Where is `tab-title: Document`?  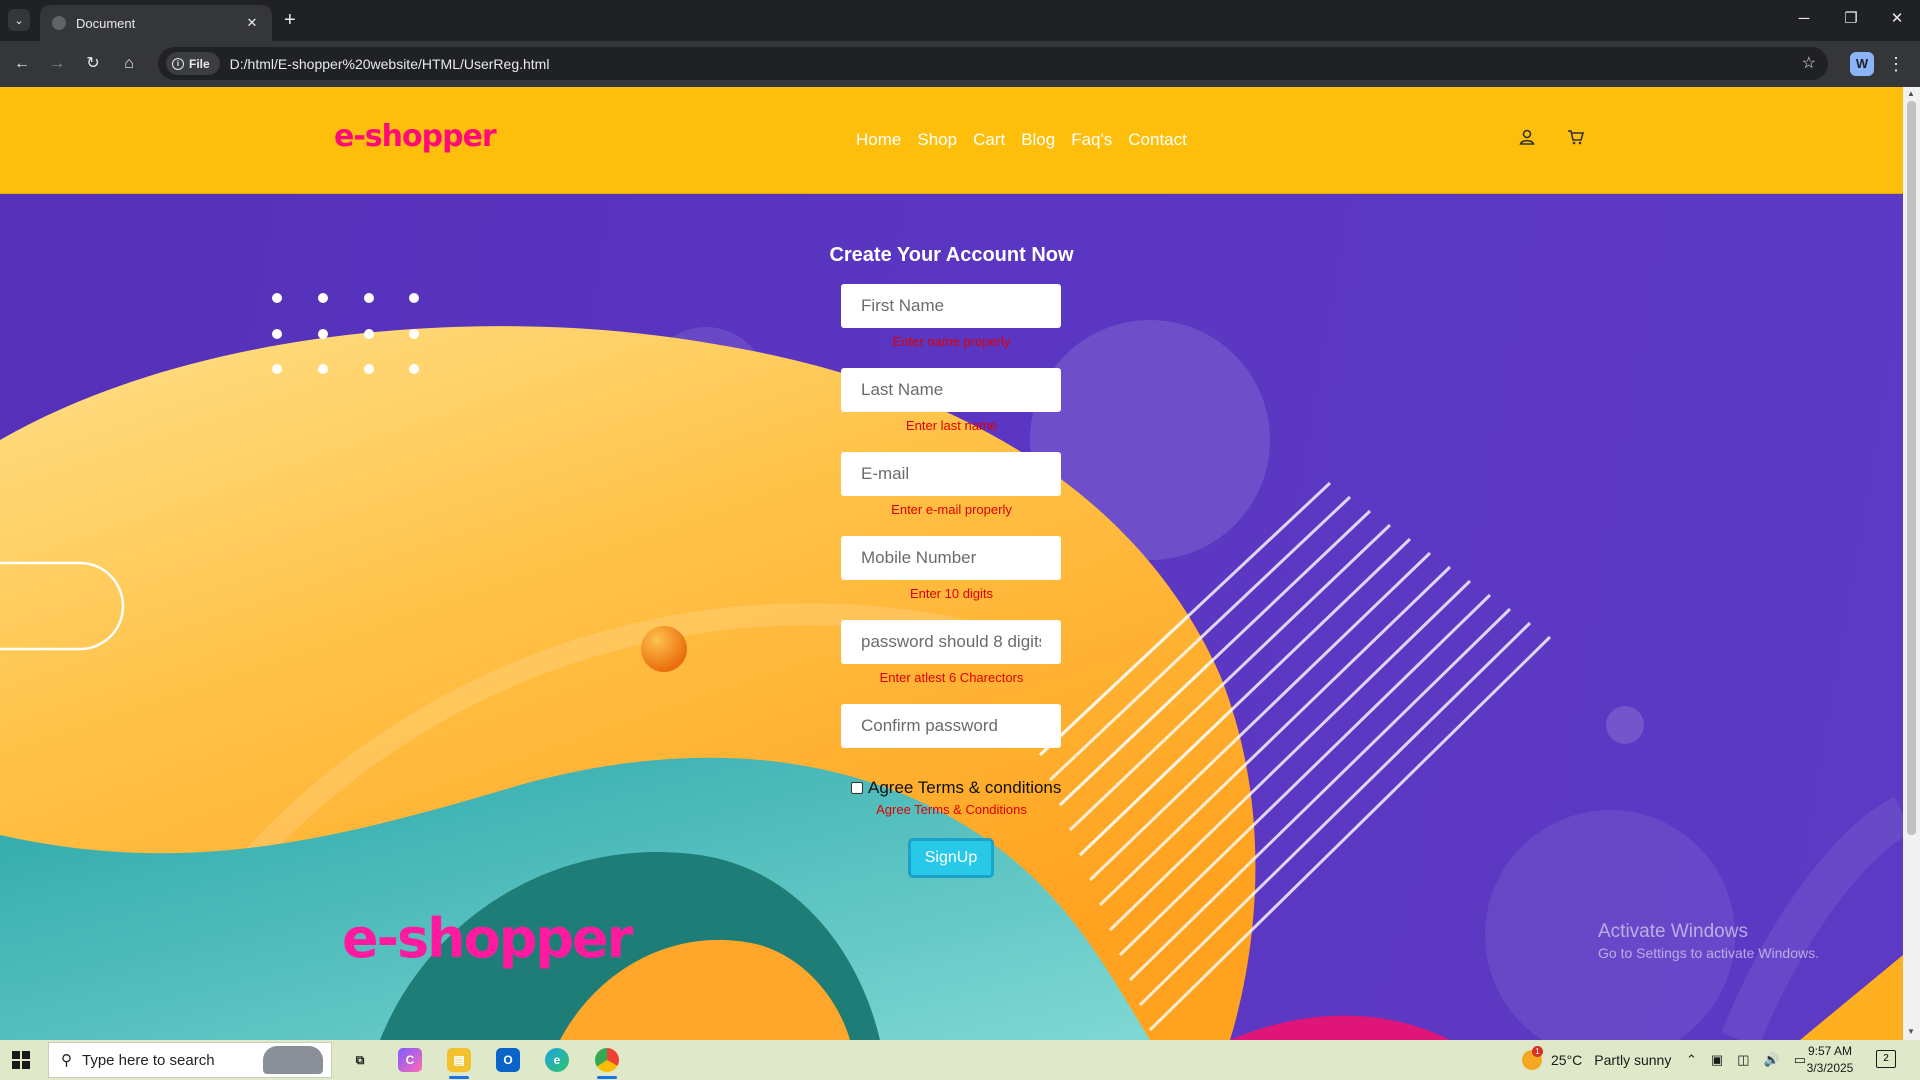 tab-title: Document is located at coordinates (106, 23).